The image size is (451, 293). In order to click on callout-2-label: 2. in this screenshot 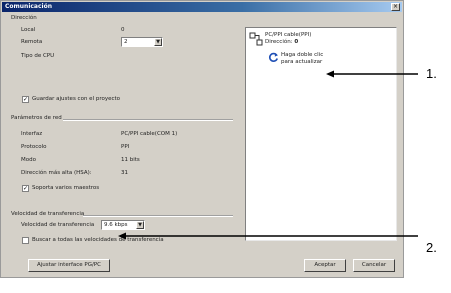, I will do `click(431, 247)`.